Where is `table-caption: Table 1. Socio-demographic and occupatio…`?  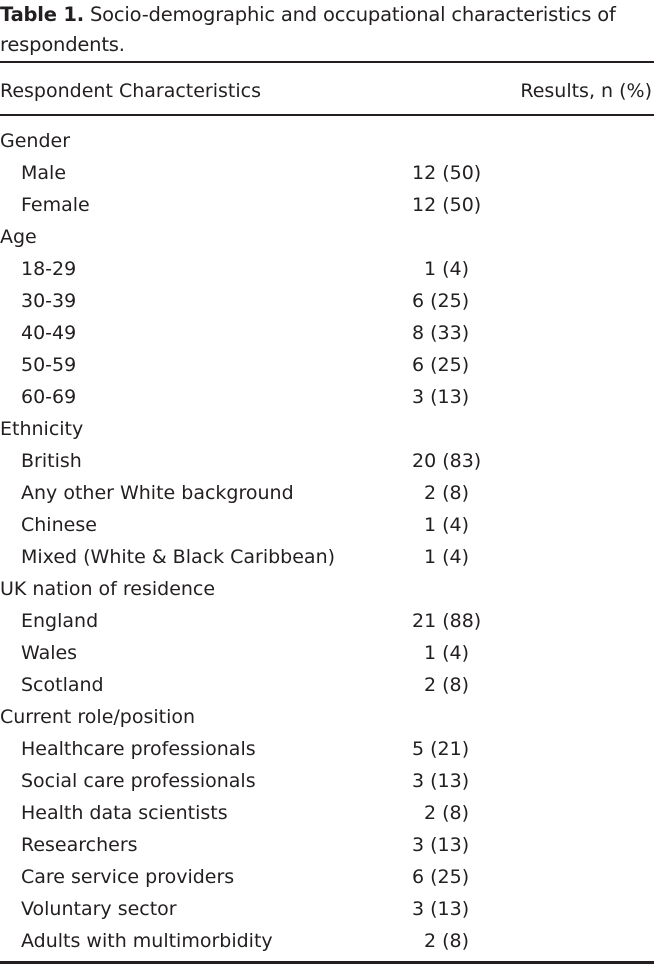 table-caption: Table 1. Socio-demographic and occupatio… is located at coordinates (327, 30).